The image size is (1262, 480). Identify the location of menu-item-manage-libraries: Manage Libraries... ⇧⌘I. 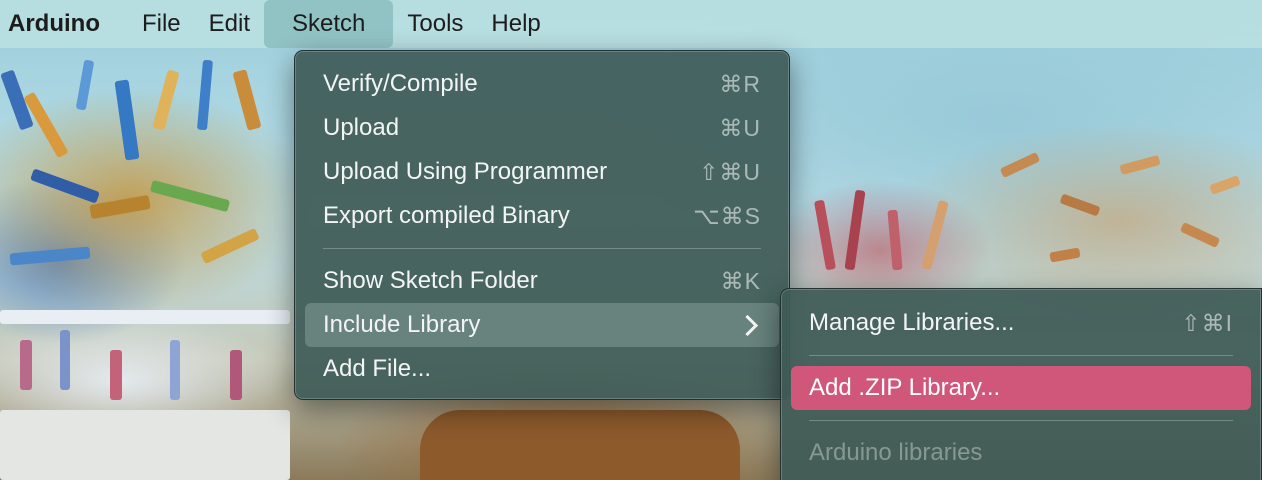
(1021, 323).